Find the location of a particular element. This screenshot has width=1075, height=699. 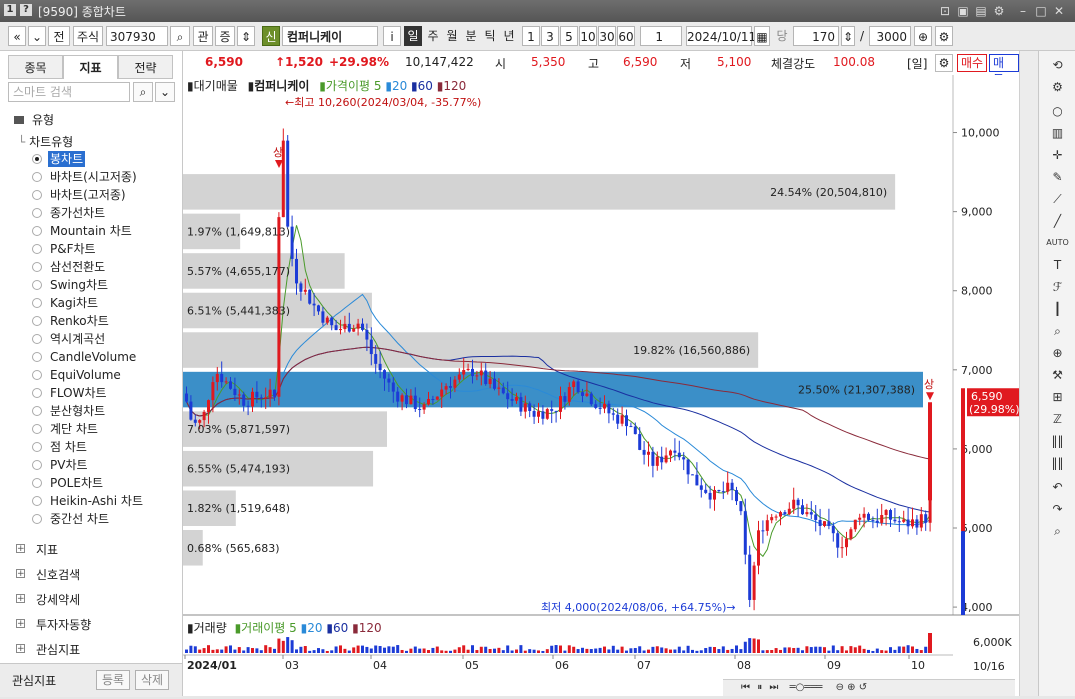

undo-icon: ↶ is located at coordinates (1057, 487).